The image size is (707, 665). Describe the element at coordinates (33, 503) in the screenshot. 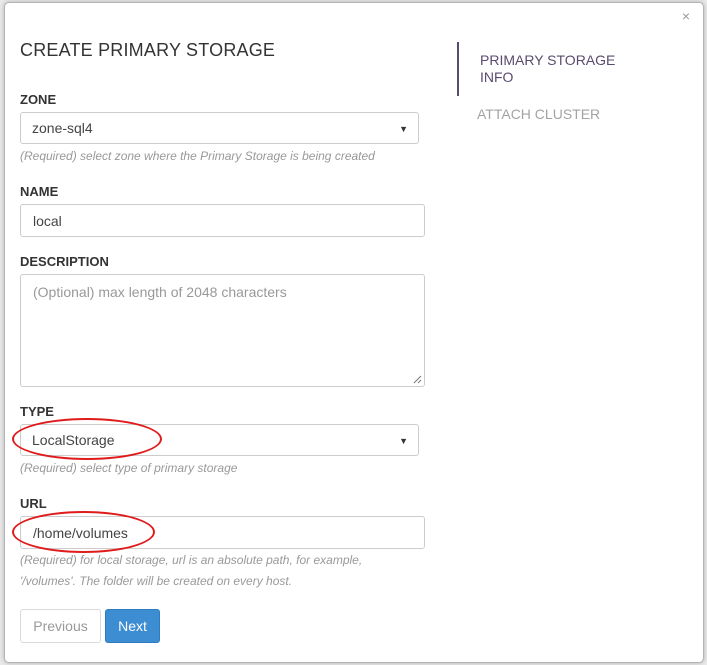

I see `url-label: URL` at that location.